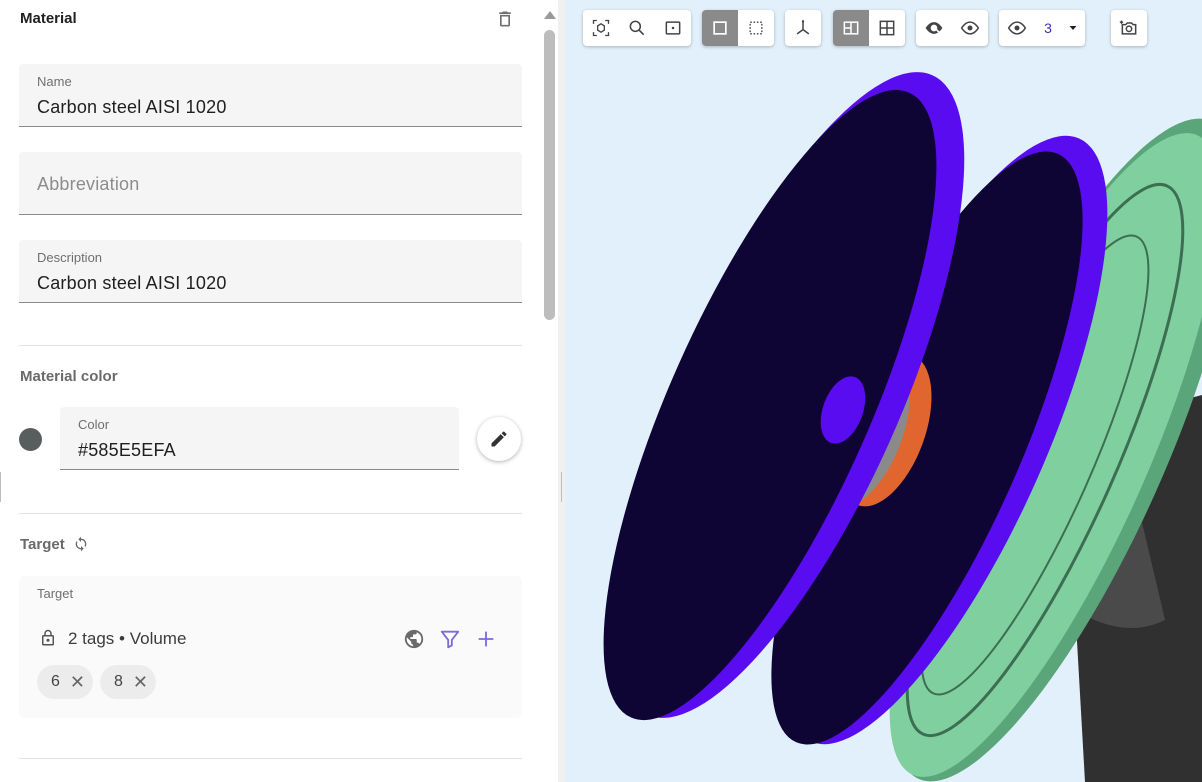 The width and height of the screenshot is (1202, 782). I want to click on selection-mode-group, so click(738, 28).